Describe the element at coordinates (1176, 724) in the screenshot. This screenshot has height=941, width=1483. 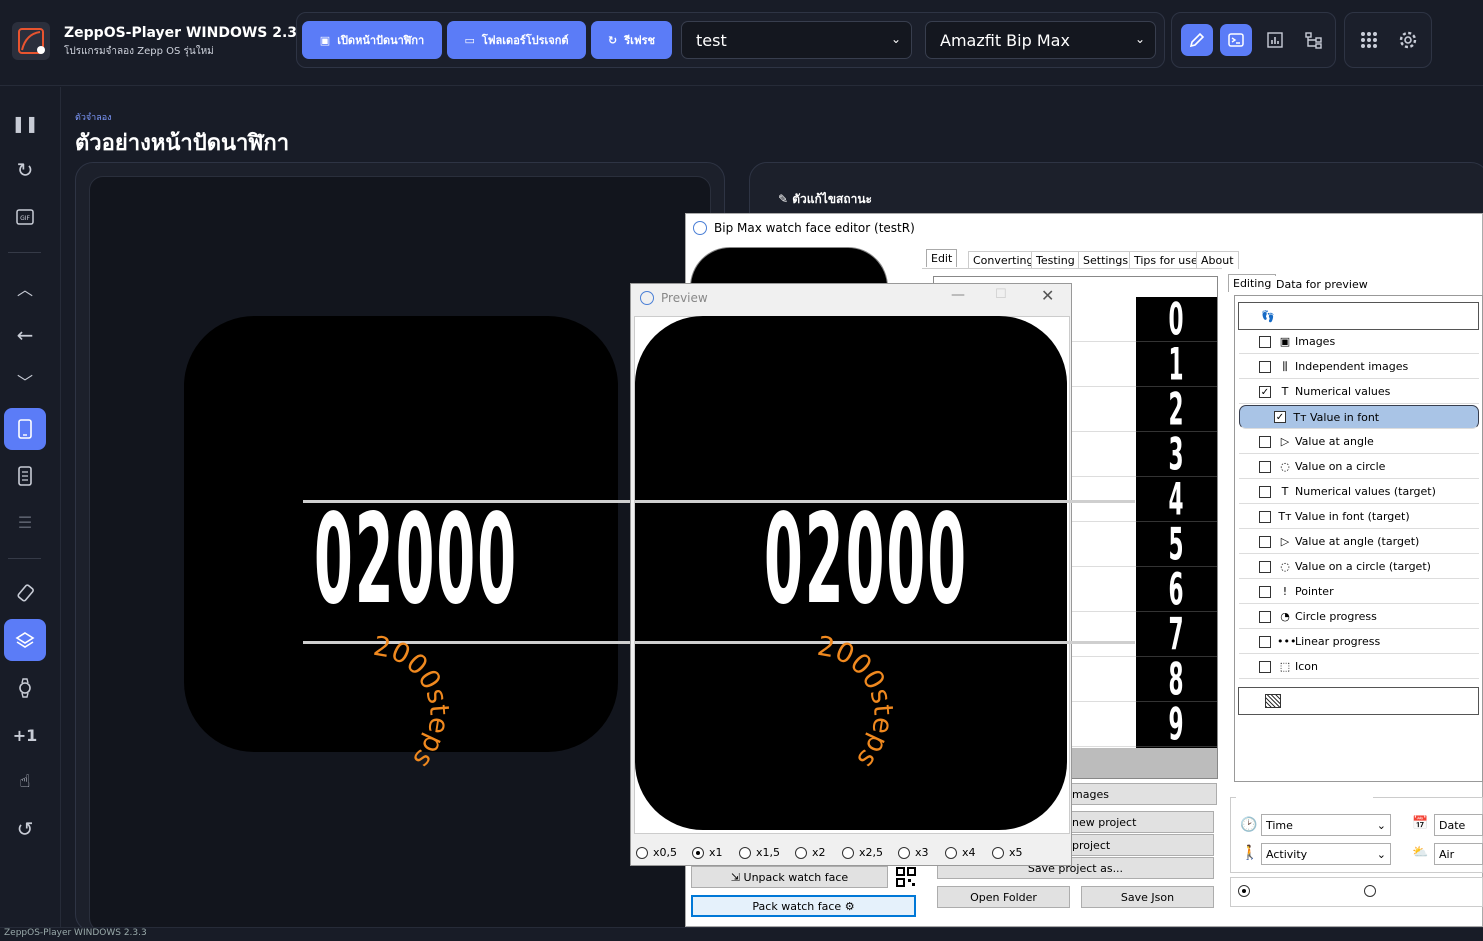
I see `digit-image-cell: 9` at that location.